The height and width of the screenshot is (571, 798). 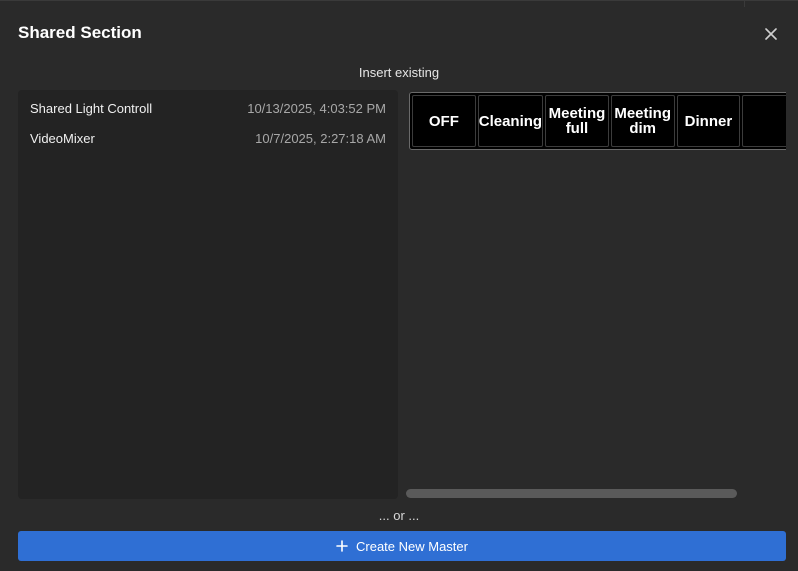 I want to click on close-icon, so click(x=771, y=34).